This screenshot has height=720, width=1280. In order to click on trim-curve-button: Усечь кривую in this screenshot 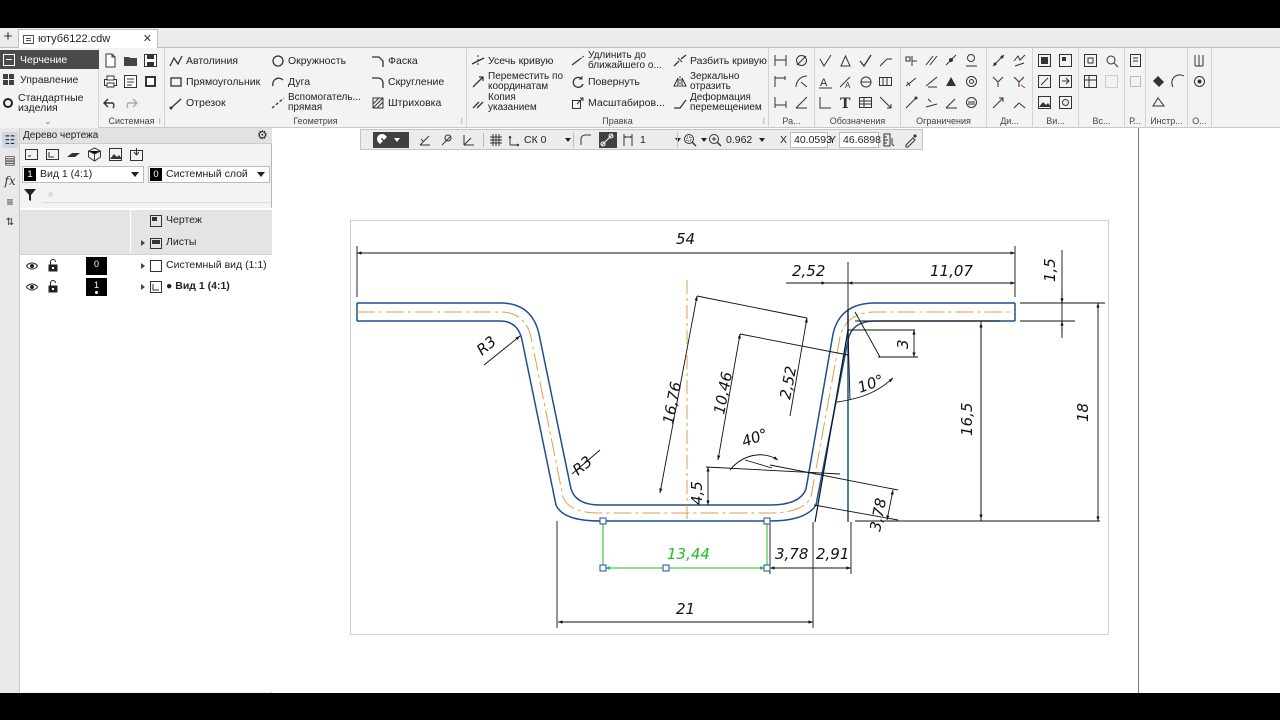, I will do `click(512, 61)`.